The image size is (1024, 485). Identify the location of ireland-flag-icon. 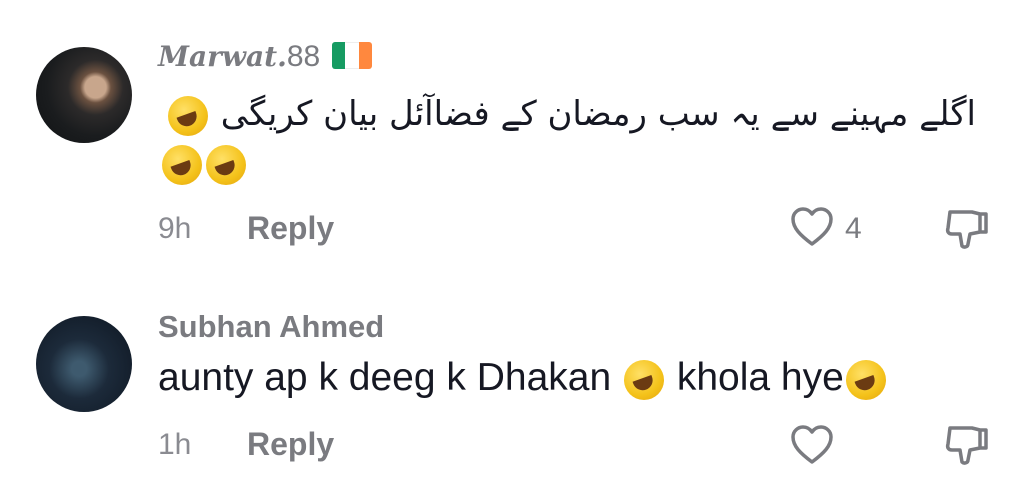
(351, 55).